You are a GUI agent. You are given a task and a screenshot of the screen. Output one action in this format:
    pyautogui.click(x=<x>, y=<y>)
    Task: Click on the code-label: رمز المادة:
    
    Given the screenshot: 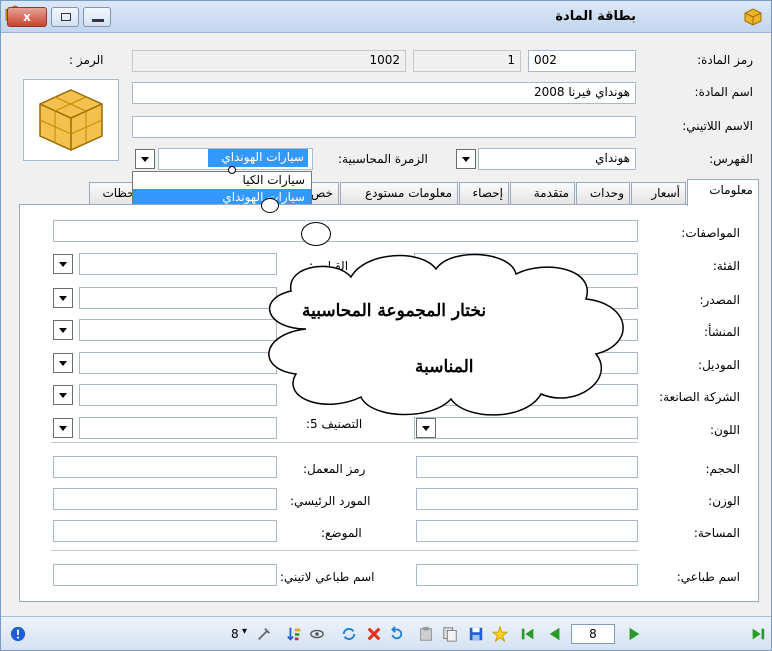 What is the action you would take?
    pyautogui.click(x=725, y=60)
    